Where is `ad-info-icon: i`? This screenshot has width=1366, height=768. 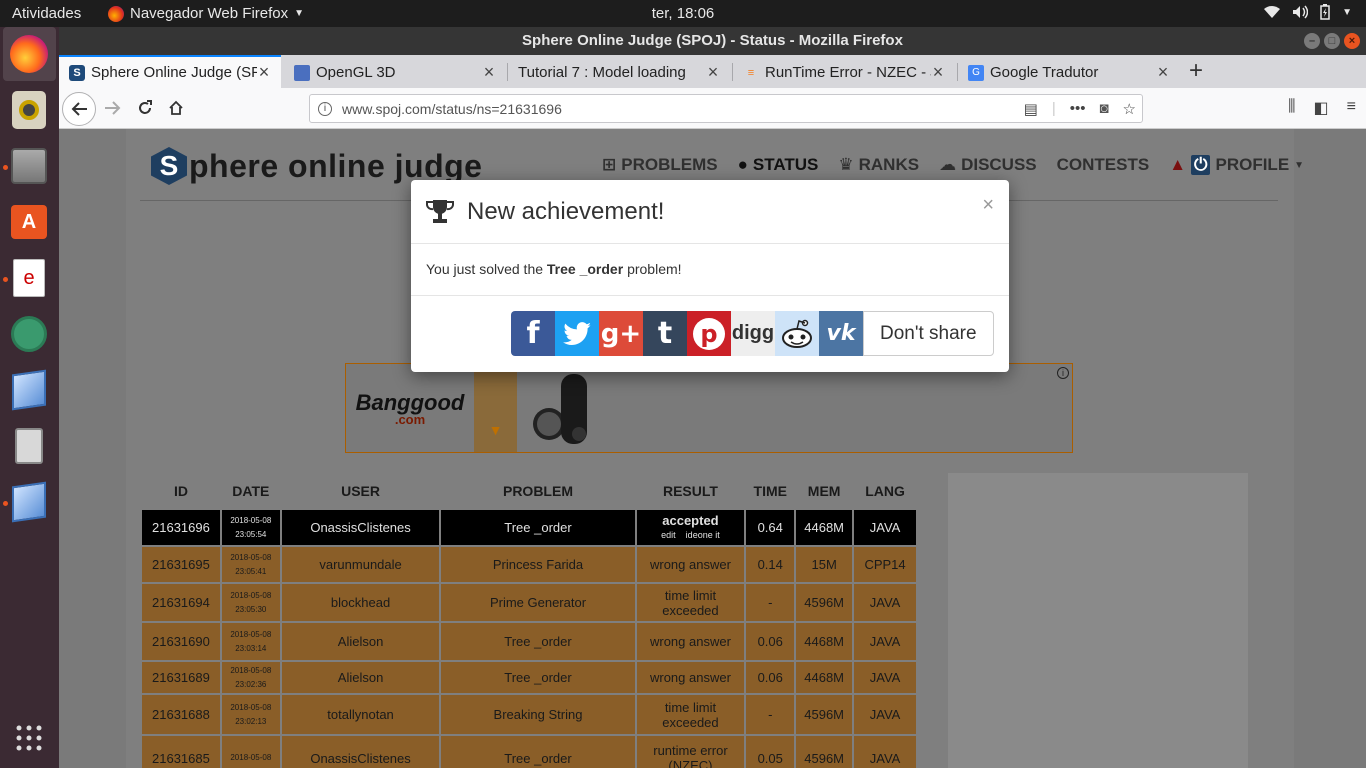 ad-info-icon: i is located at coordinates (1063, 373).